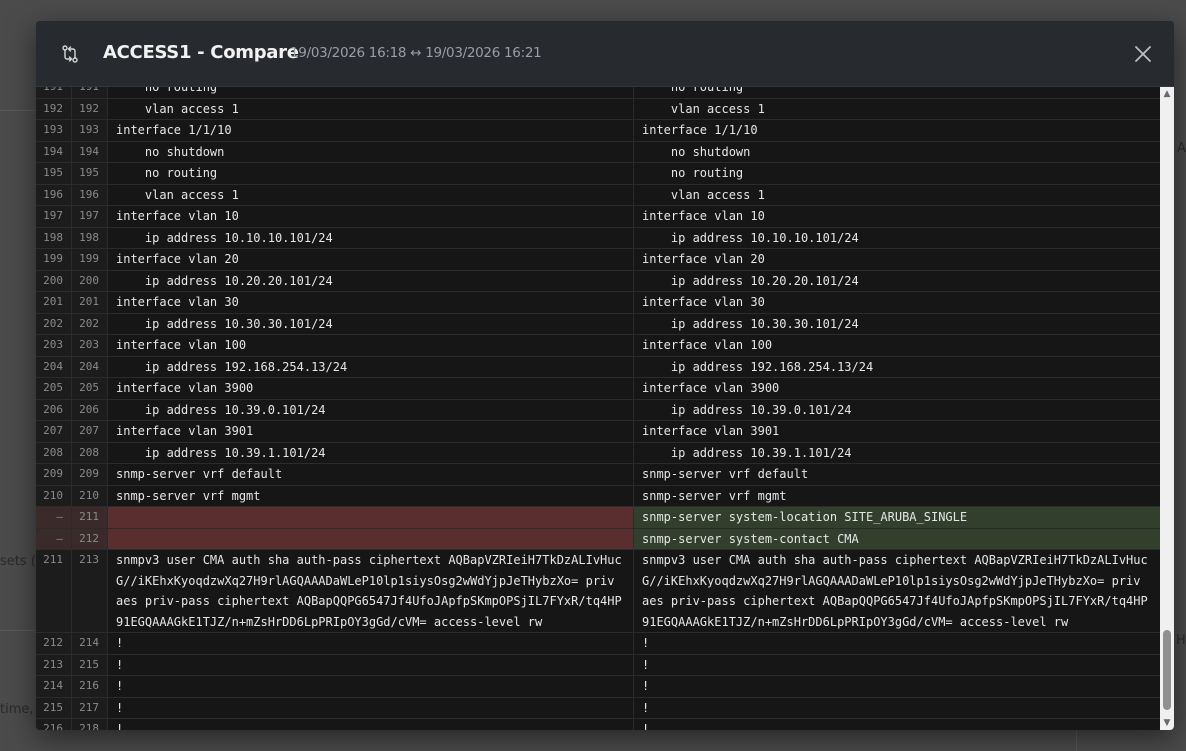 The height and width of the screenshot is (751, 1186). I want to click on diff-row: 191191 no routing no routing, so click(598, 93).